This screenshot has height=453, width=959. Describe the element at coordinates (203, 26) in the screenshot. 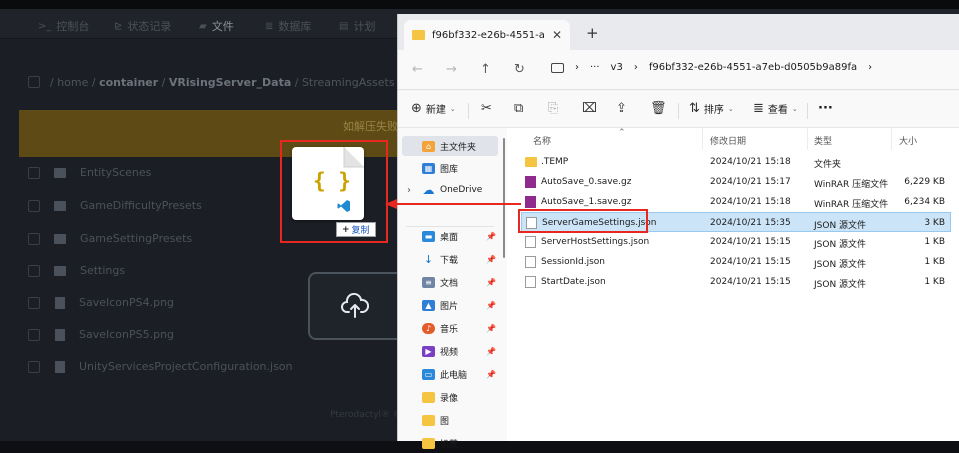

I see `folder-icon: ▰` at that location.